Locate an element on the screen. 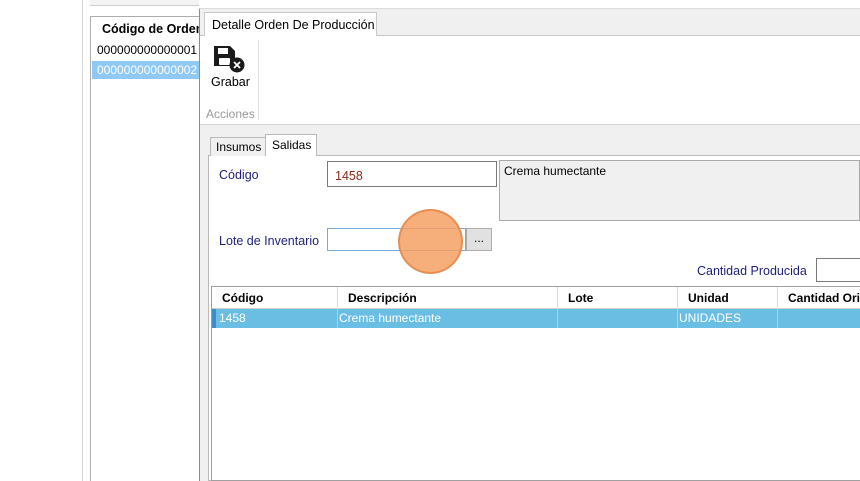  save-button-label: Grabar is located at coordinates (230, 82).